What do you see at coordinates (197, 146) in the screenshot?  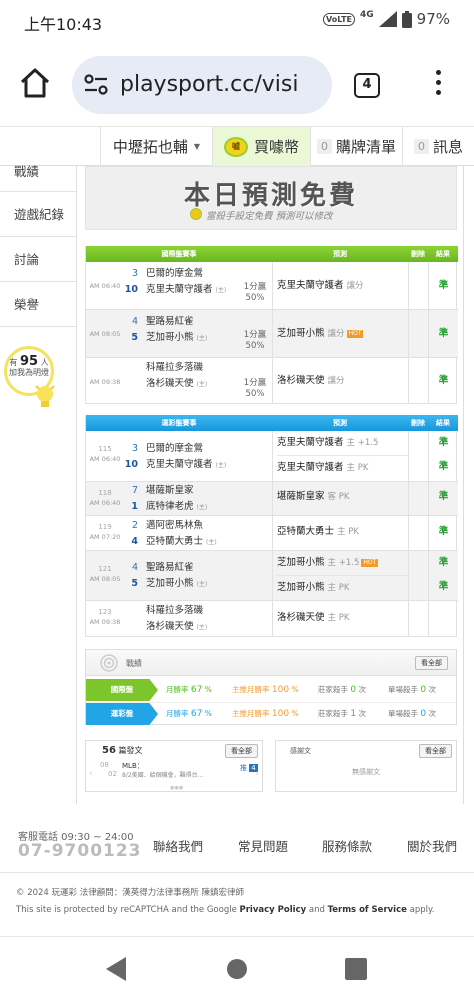 I see `caret-down-icon: ▼` at bounding box center [197, 146].